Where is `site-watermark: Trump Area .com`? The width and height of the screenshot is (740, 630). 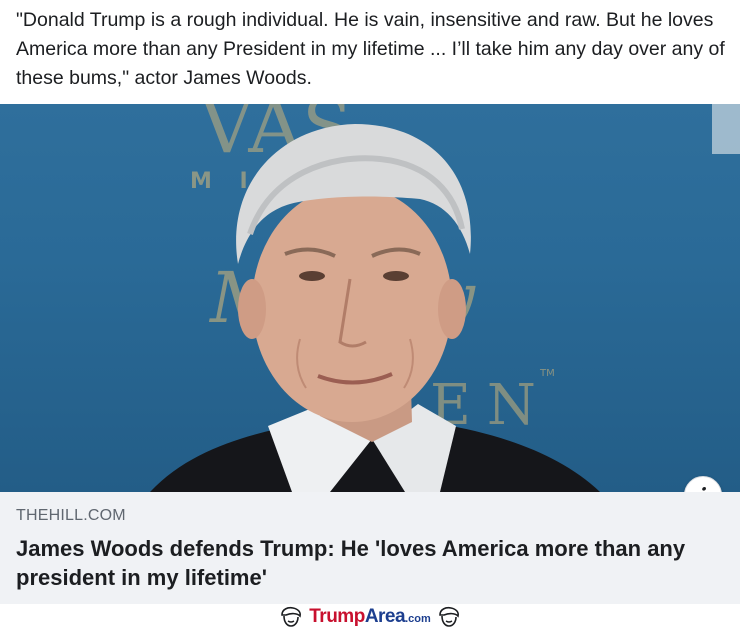
site-watermark: Trump Area .com is located at coordinates (370, 617).